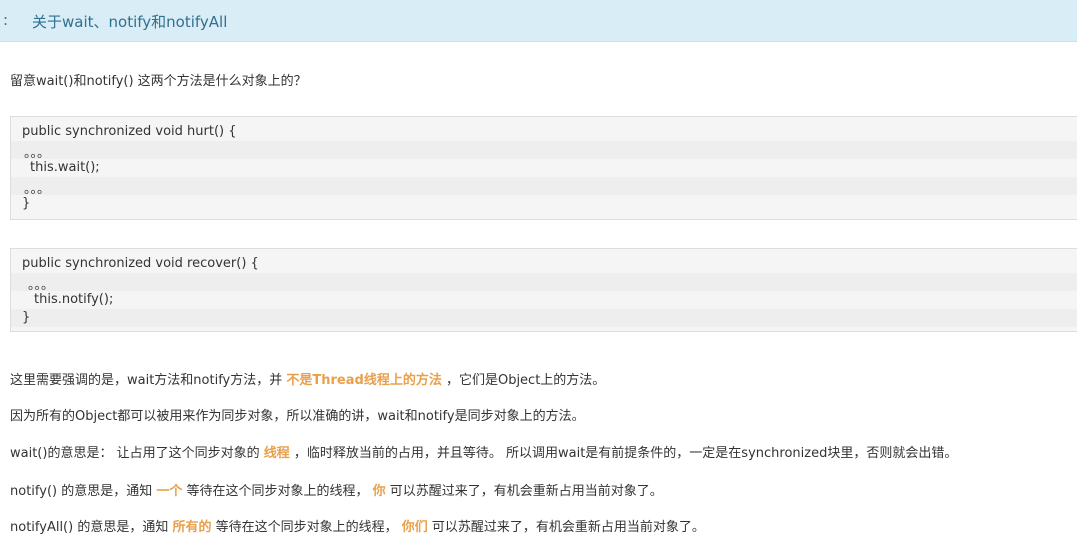 Image resolution: width=1077 pixels, height=546 pixels. Describe the element at coordinates (148, 380) in the screenshot. I see `text: 这里需要强调的是，wait方法和notify方法，并` at that location.